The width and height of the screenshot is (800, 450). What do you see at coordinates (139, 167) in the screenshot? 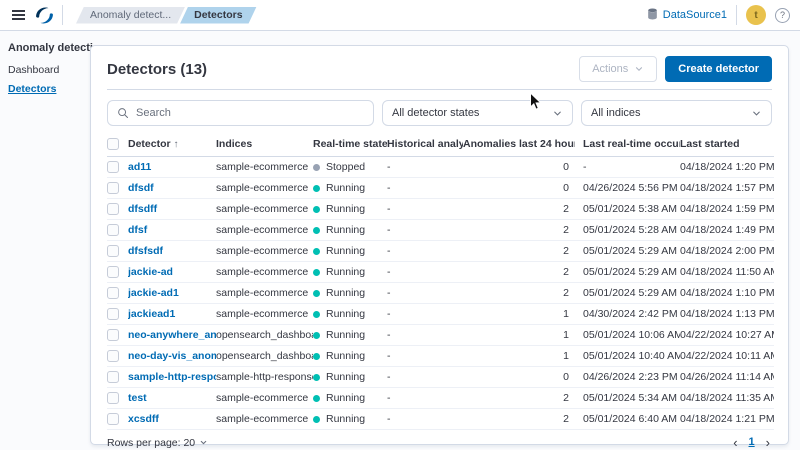
I see `detector-link: ad11` at bounding box center [139, 167].